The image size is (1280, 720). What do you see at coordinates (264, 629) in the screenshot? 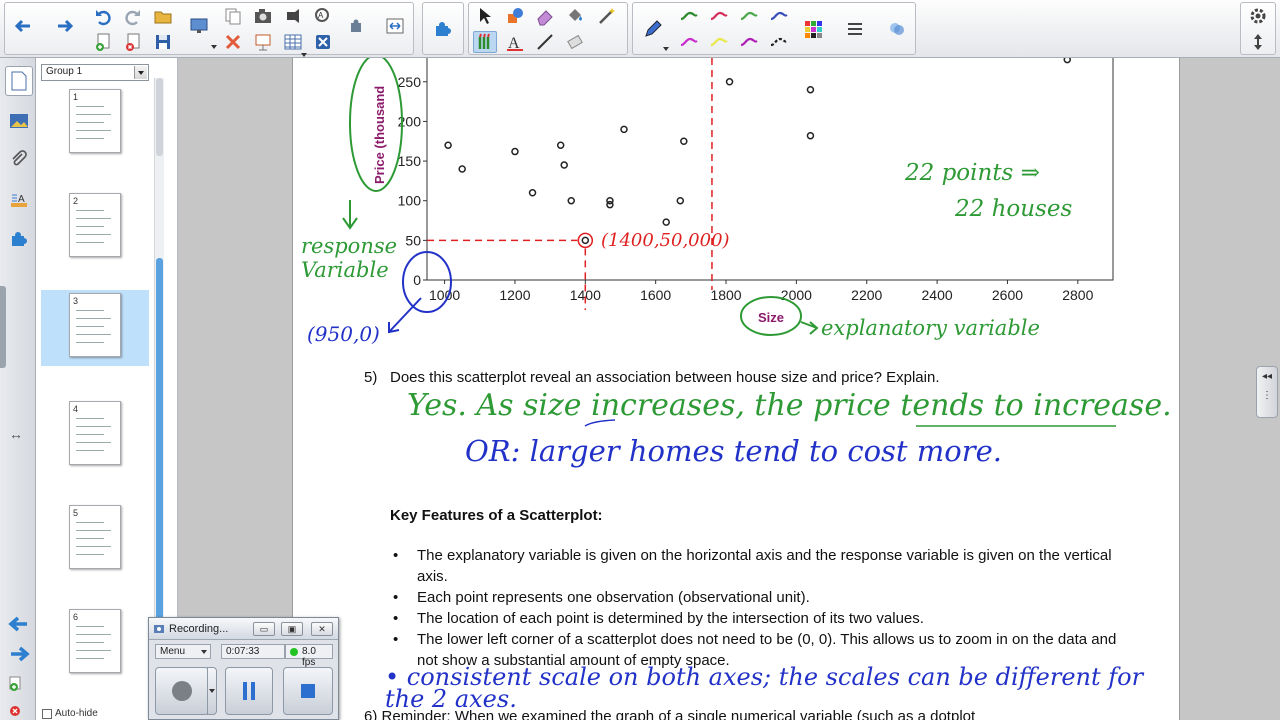
I see `minimize-button: ▭` at bounding box center [264, 629].